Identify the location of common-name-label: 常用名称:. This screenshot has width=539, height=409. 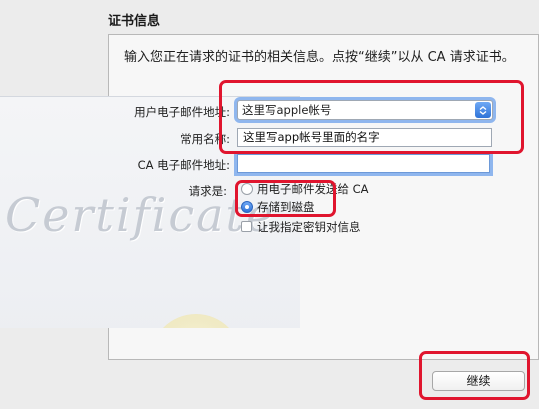
(205, 139).